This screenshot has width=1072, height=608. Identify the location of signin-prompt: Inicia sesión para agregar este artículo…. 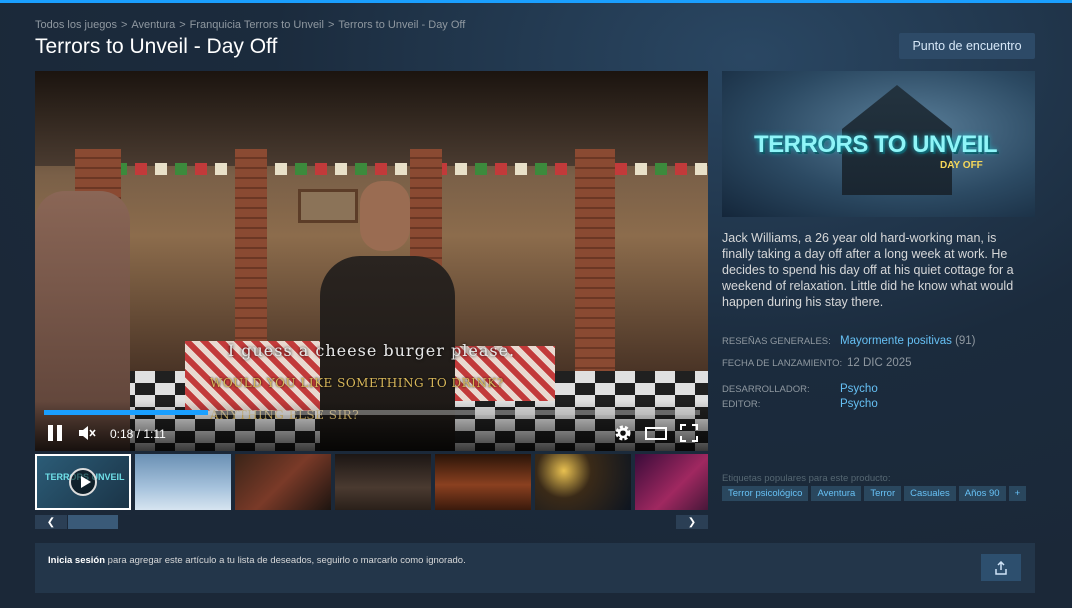
(257, 560).